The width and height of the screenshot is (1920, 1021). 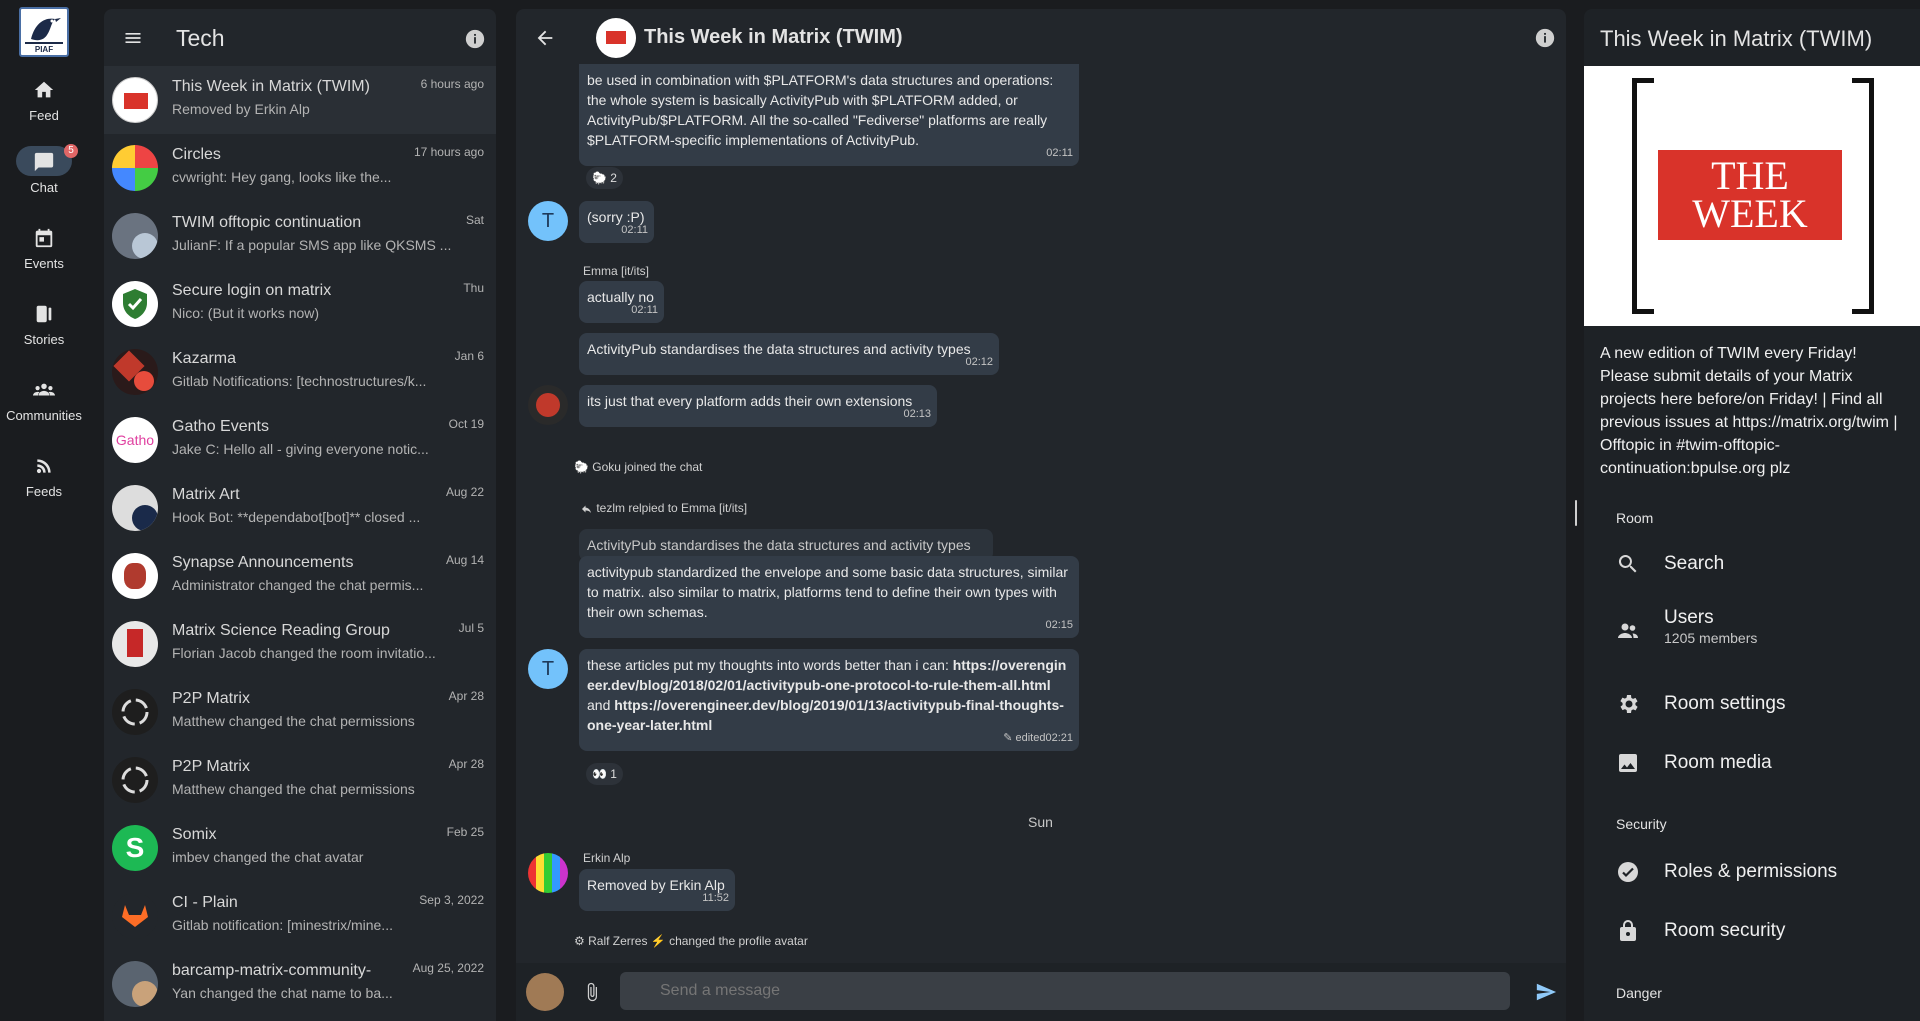 I want to click on nav-feeds: Feeds, so click(x=44, y=474).